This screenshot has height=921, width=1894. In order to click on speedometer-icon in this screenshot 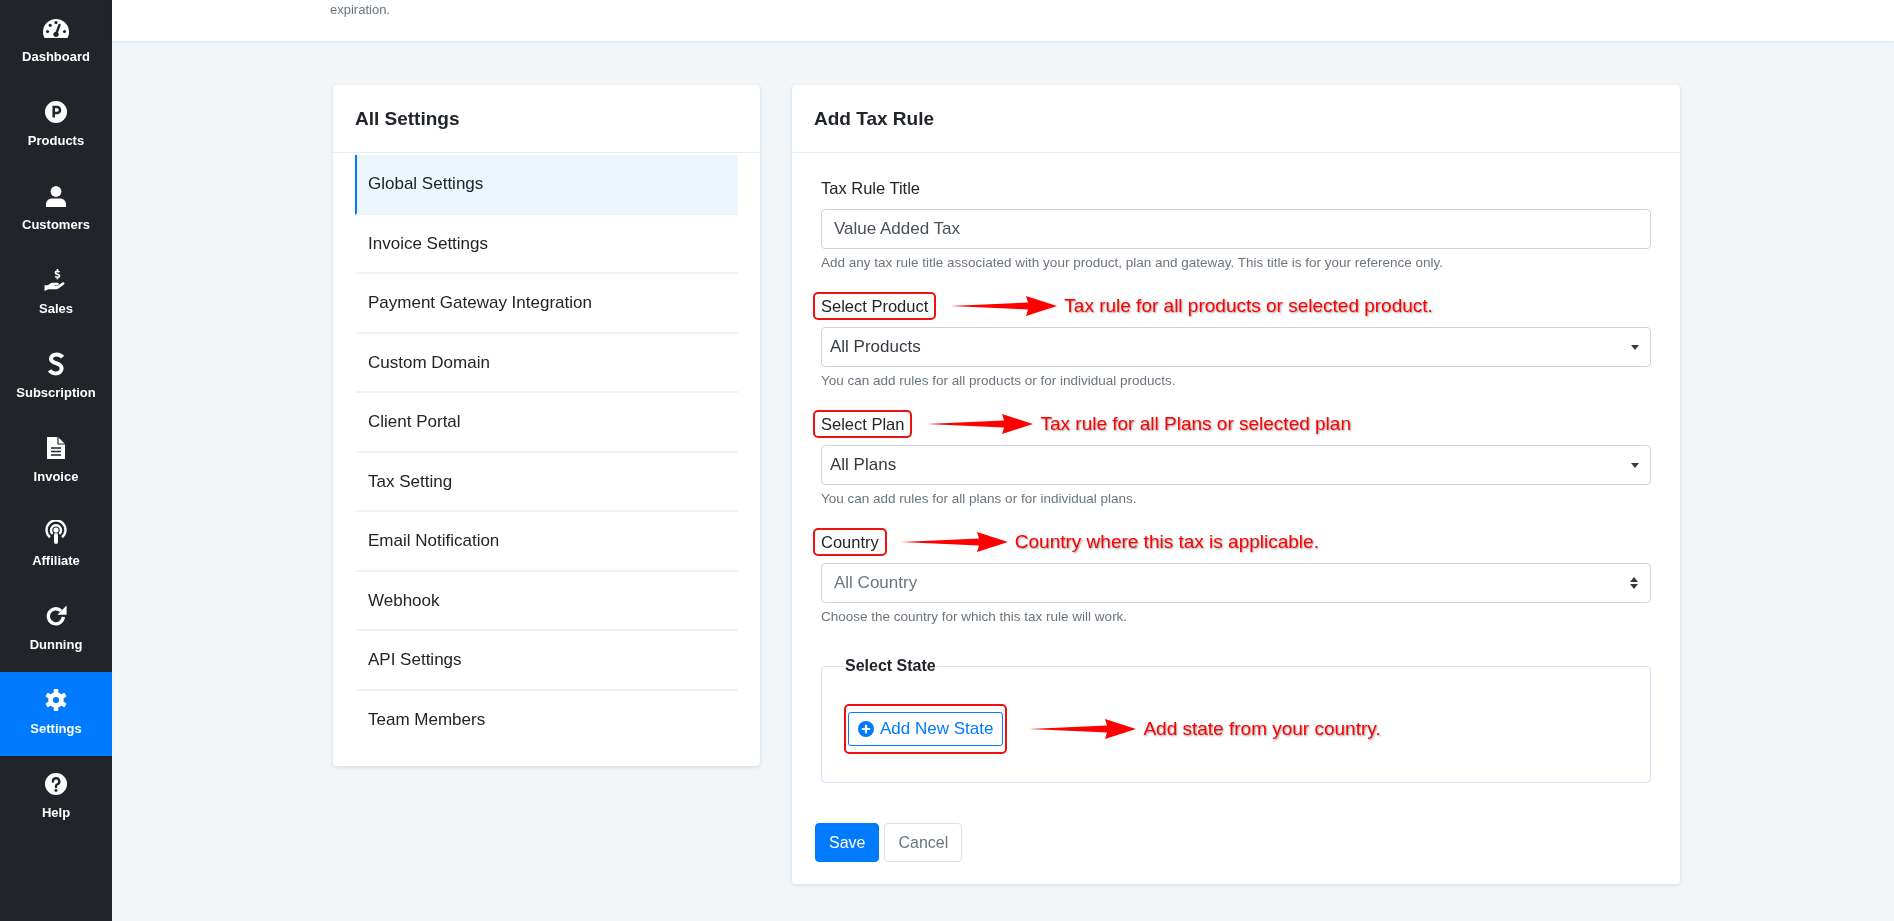, I will do `click(56, 28)`.